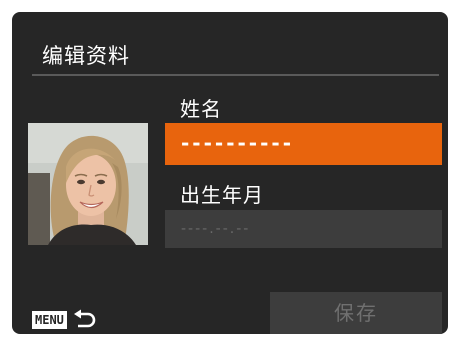 This screenshot has height=345, width=459. Describe the element at coordinates (356, 313) in the screenshot. I see `save-button: 保存` at that location.